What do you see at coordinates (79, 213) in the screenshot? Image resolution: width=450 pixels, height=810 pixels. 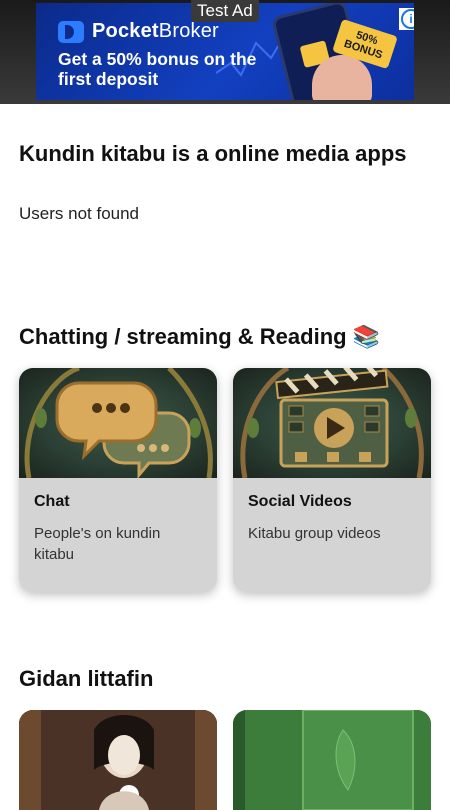 I see `users-status-text: Users not found` at bounding box center [79, 213].